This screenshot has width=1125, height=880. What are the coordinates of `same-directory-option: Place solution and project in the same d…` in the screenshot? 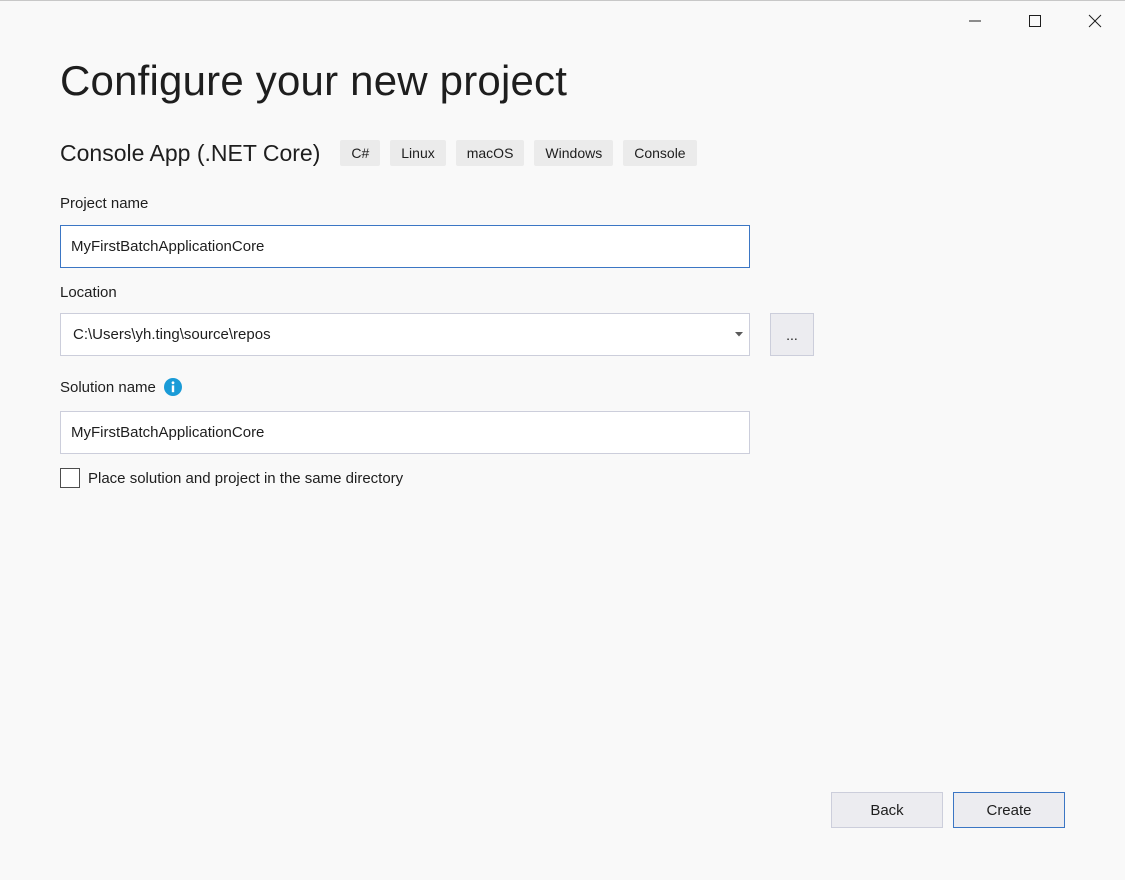 It's located at (231, 478).